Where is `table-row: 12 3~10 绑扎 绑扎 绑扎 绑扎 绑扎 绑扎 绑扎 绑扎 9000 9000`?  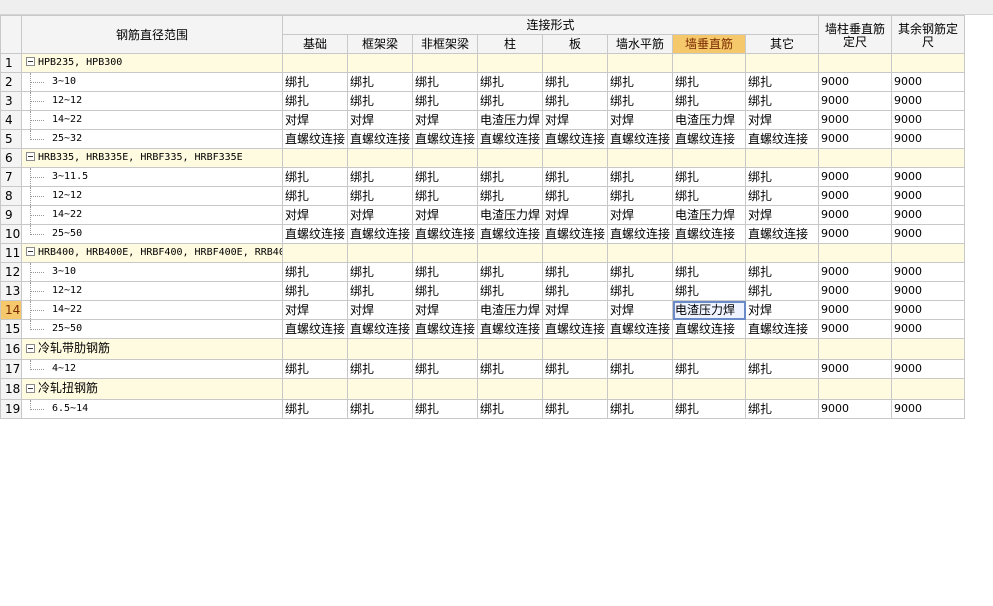
table-row: 12 3~10 绑扎 绑扎 绑扎 绑扎 绑扎 绑扎 绑扎 绑扎 9000 9000 is located at coordinates (483, 272).